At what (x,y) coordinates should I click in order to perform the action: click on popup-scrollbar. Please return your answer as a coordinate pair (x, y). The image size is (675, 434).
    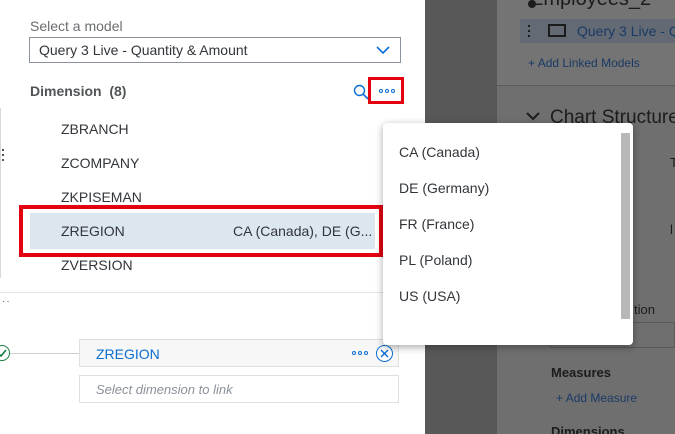
    Looking at the image, I should click on (625, 226).